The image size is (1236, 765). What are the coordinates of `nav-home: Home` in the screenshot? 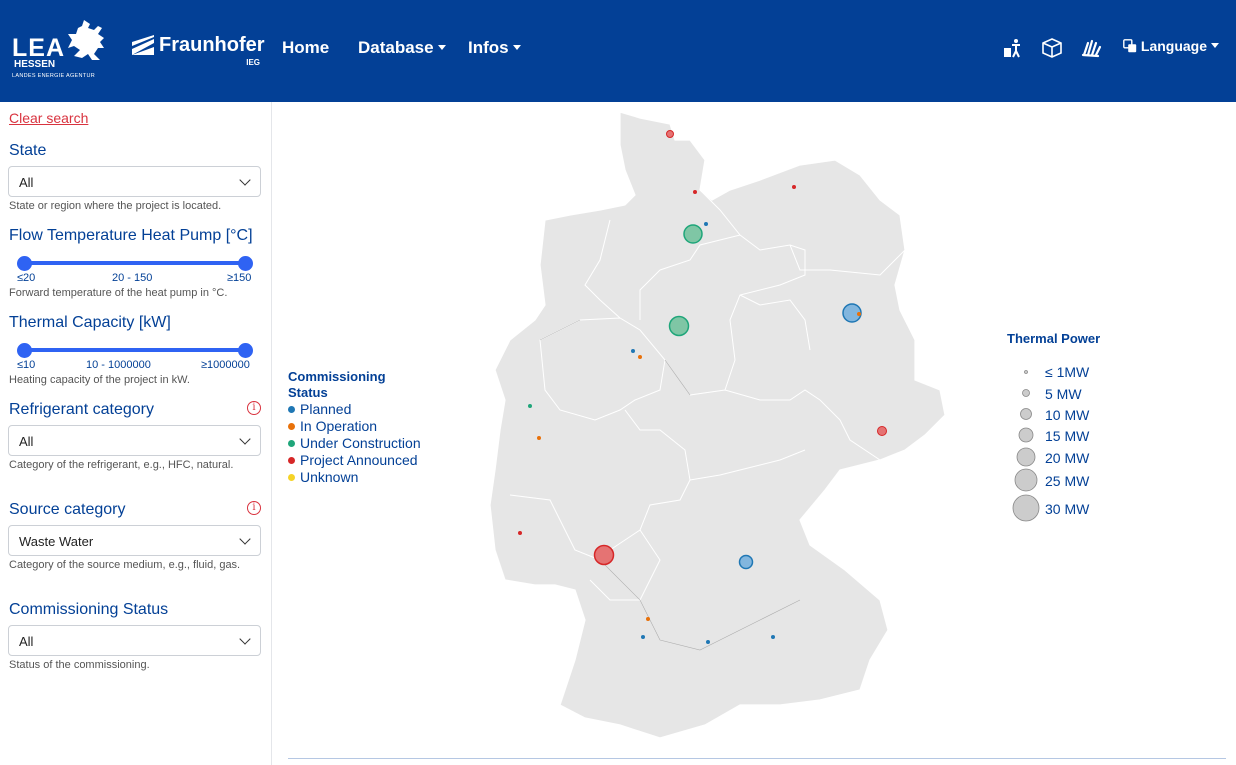 It's located at (305, 48).